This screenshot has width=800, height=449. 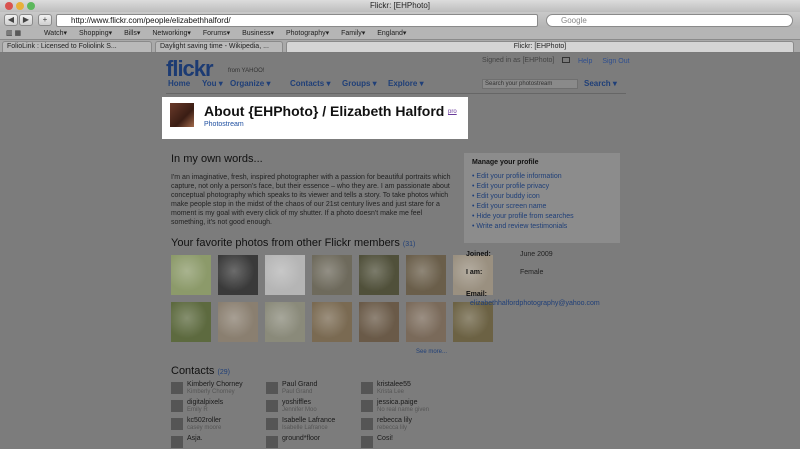 What do you see at coordinates (408, 426) in the screenshot?
I see `contact-item: rebecca lily rebecca lily` at bounding box center [408, 426].